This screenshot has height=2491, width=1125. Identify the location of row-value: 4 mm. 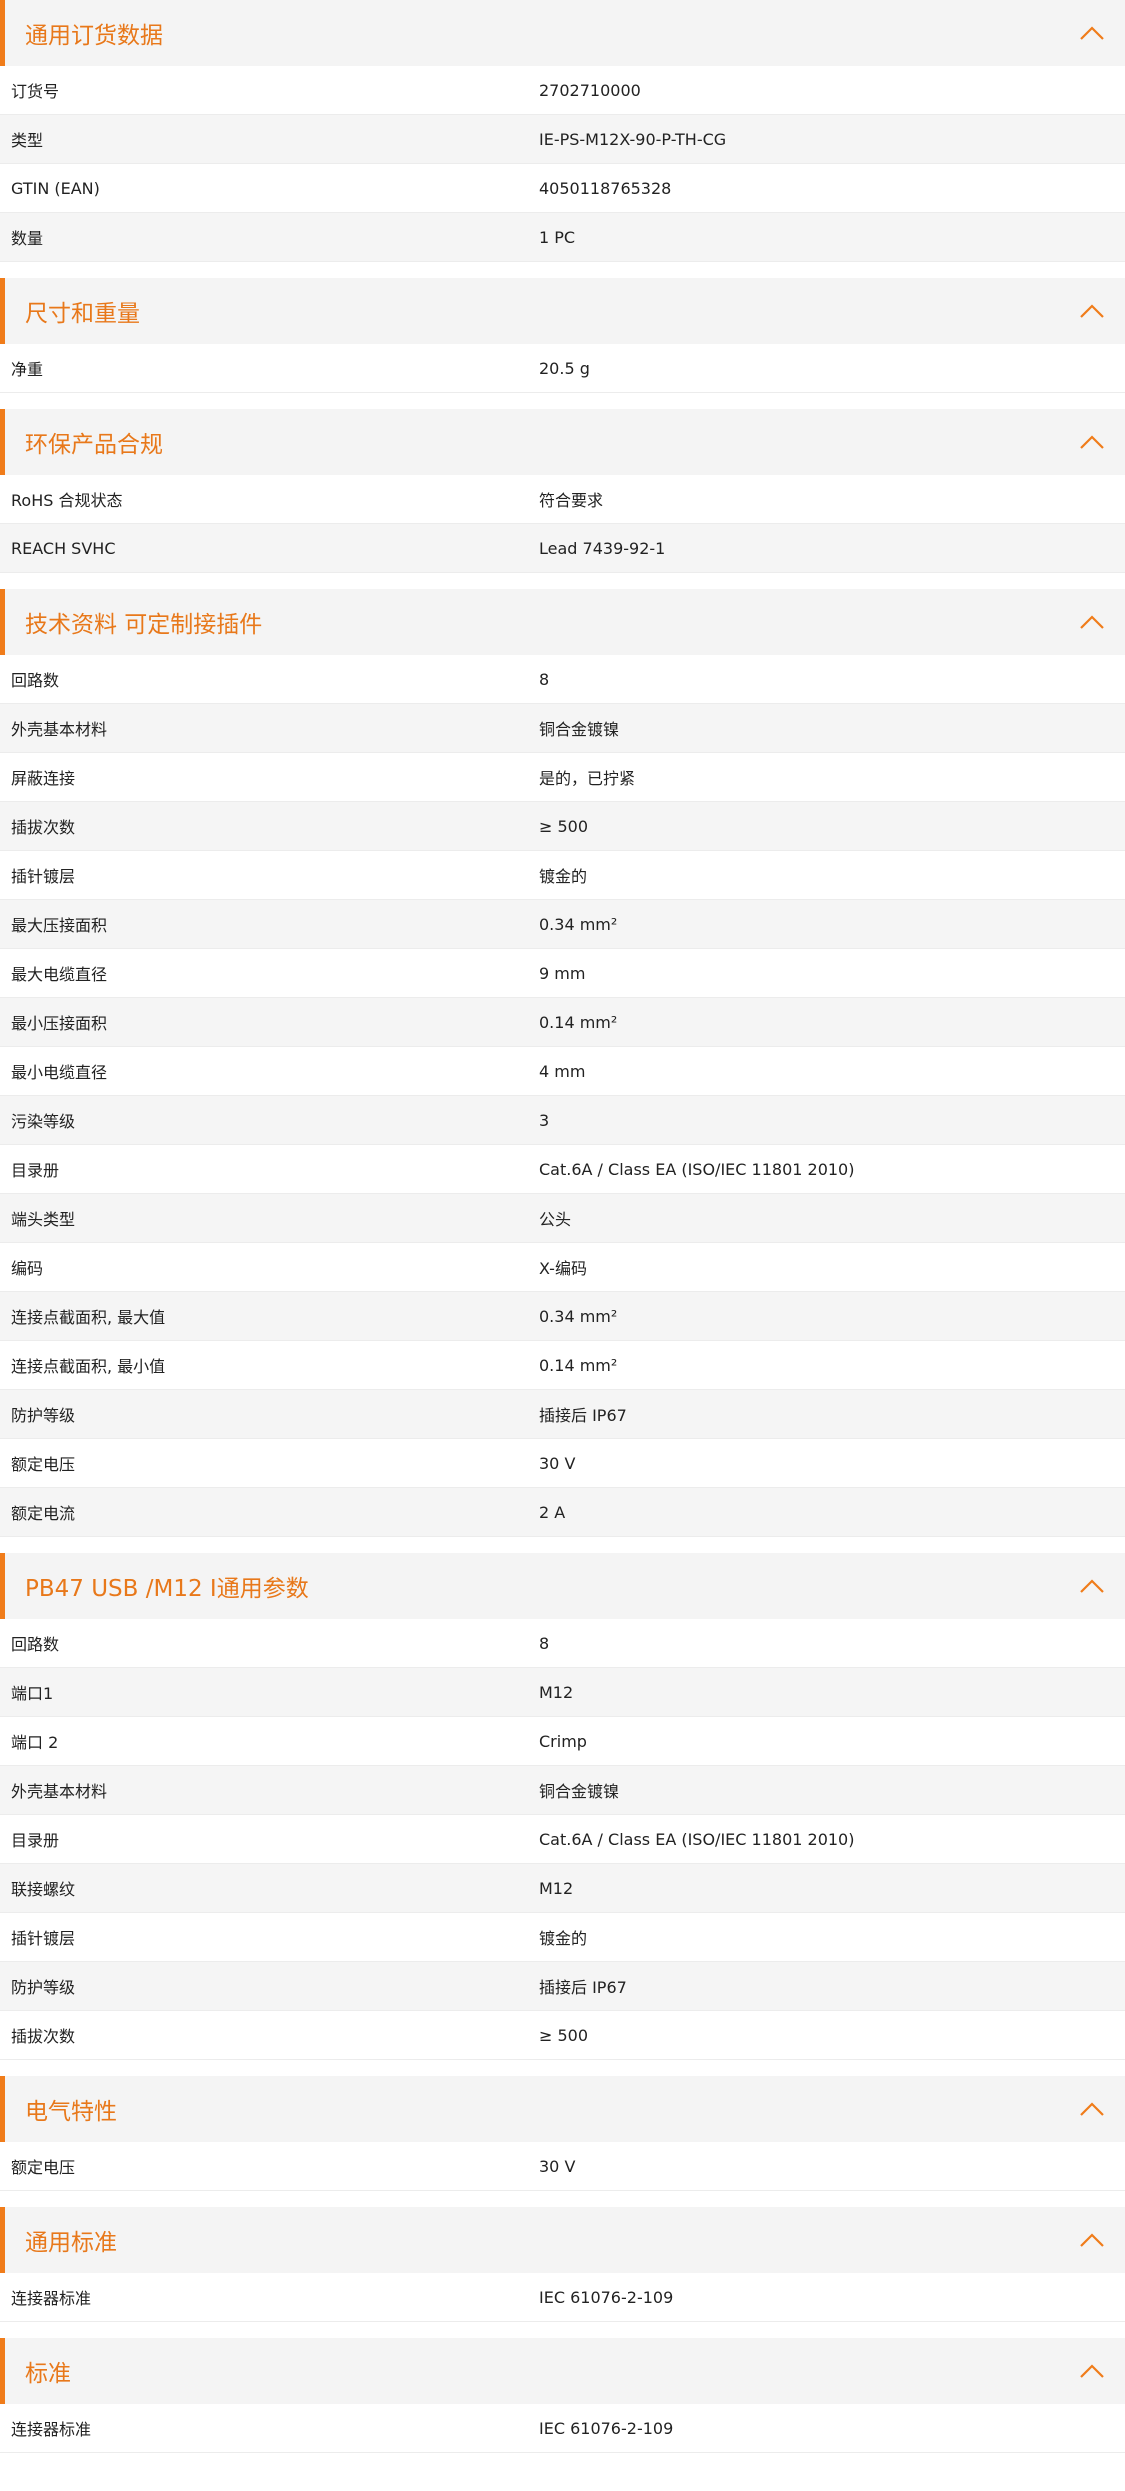
(562, 1071).